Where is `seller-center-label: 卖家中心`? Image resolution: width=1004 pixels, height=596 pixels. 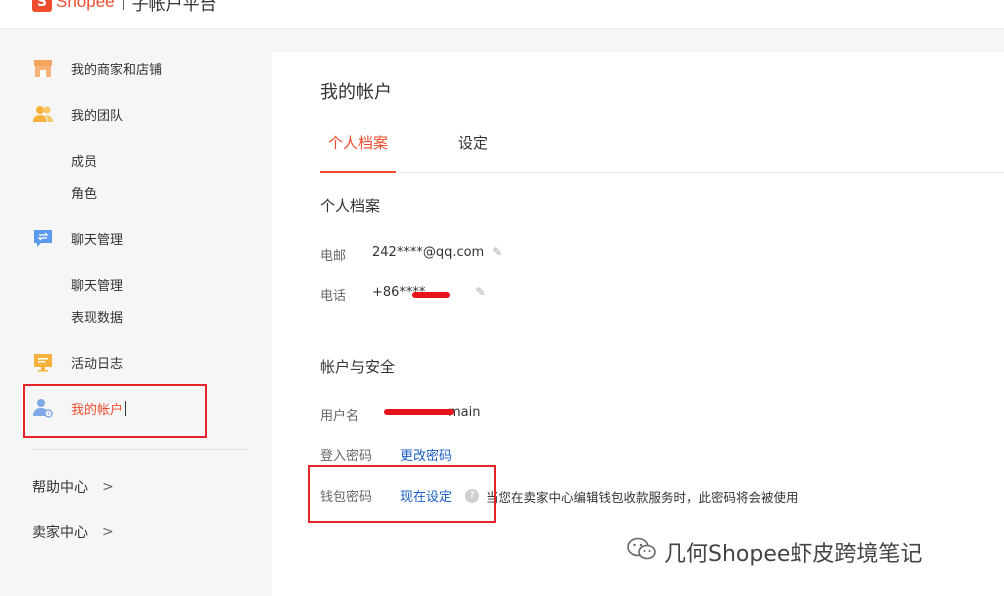 seller-center-label: 卖家中心 is located at coordinates (60, 533).